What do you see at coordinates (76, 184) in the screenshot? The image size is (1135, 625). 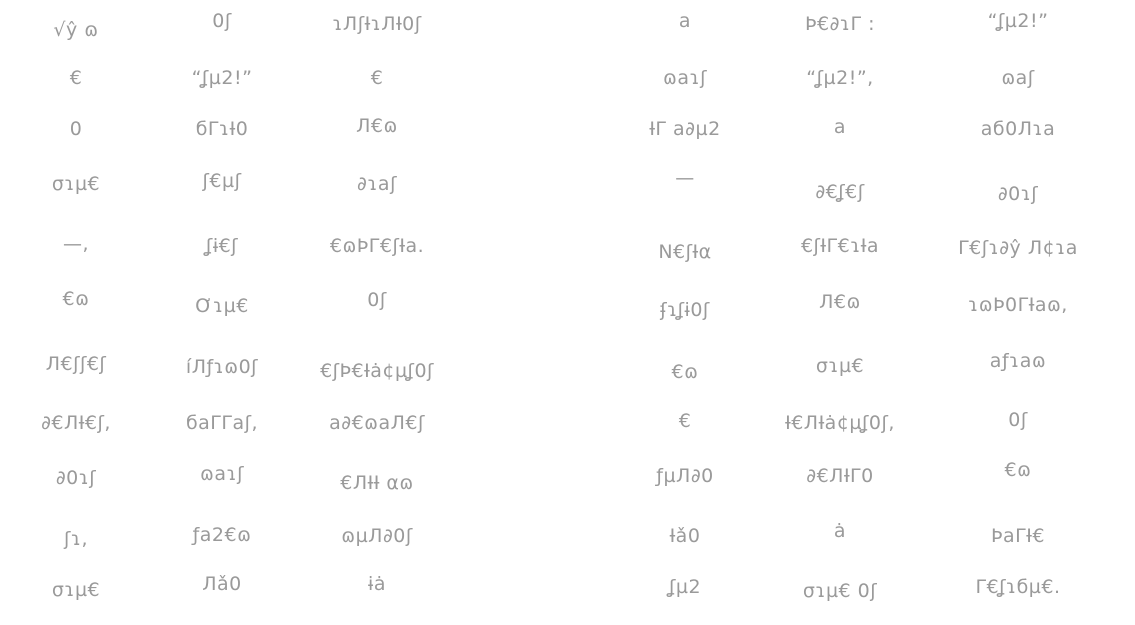 I see `left-cell-r3-c0: σɿµ€` at bounding box center [76, 184].